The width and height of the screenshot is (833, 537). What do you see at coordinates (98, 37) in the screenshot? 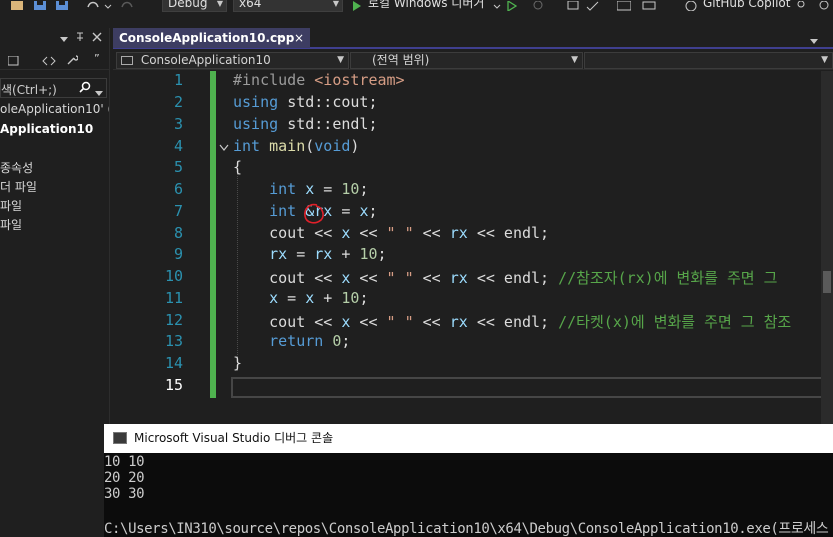
I see `close-icon` at bounding box center [98, 37].